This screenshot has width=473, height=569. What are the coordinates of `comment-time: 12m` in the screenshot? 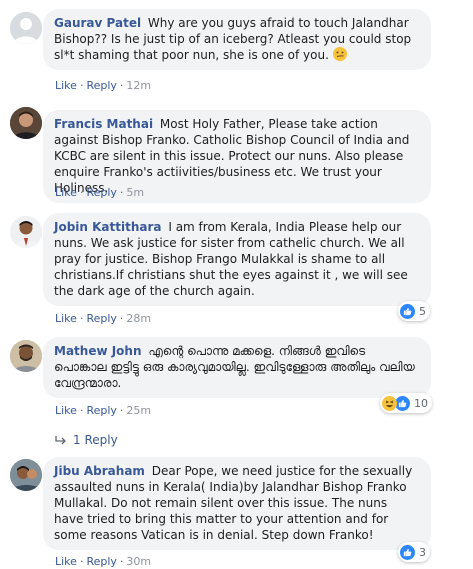 It's located at (138, 85).